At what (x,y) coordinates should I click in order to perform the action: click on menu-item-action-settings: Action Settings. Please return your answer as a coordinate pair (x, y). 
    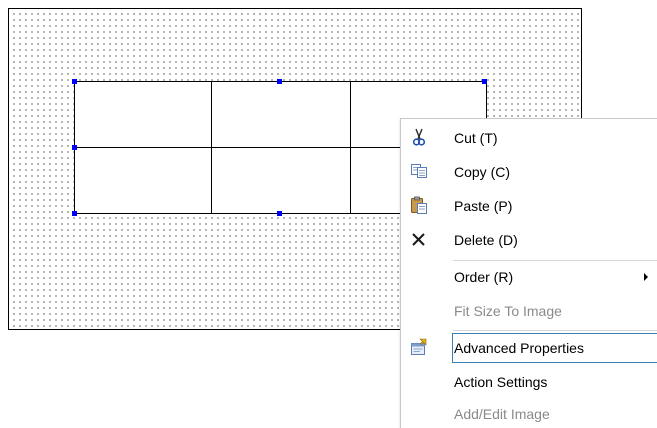
    Looking at the image, I should click on (529, 383).